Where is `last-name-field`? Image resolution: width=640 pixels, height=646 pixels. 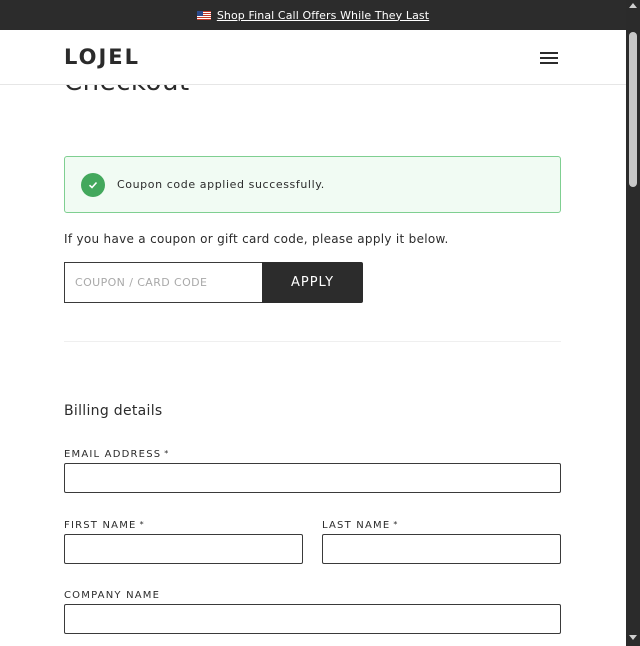 last-name-field is located at coordinates (441, 549).